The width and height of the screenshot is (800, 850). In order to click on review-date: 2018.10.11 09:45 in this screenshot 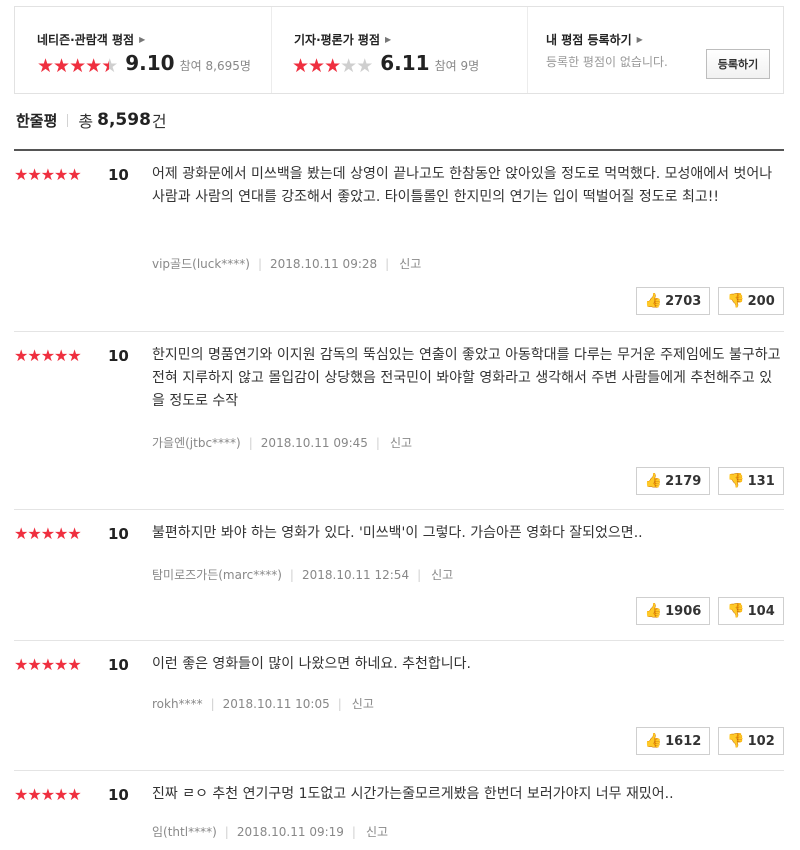, I will do `click(314, 442)`.